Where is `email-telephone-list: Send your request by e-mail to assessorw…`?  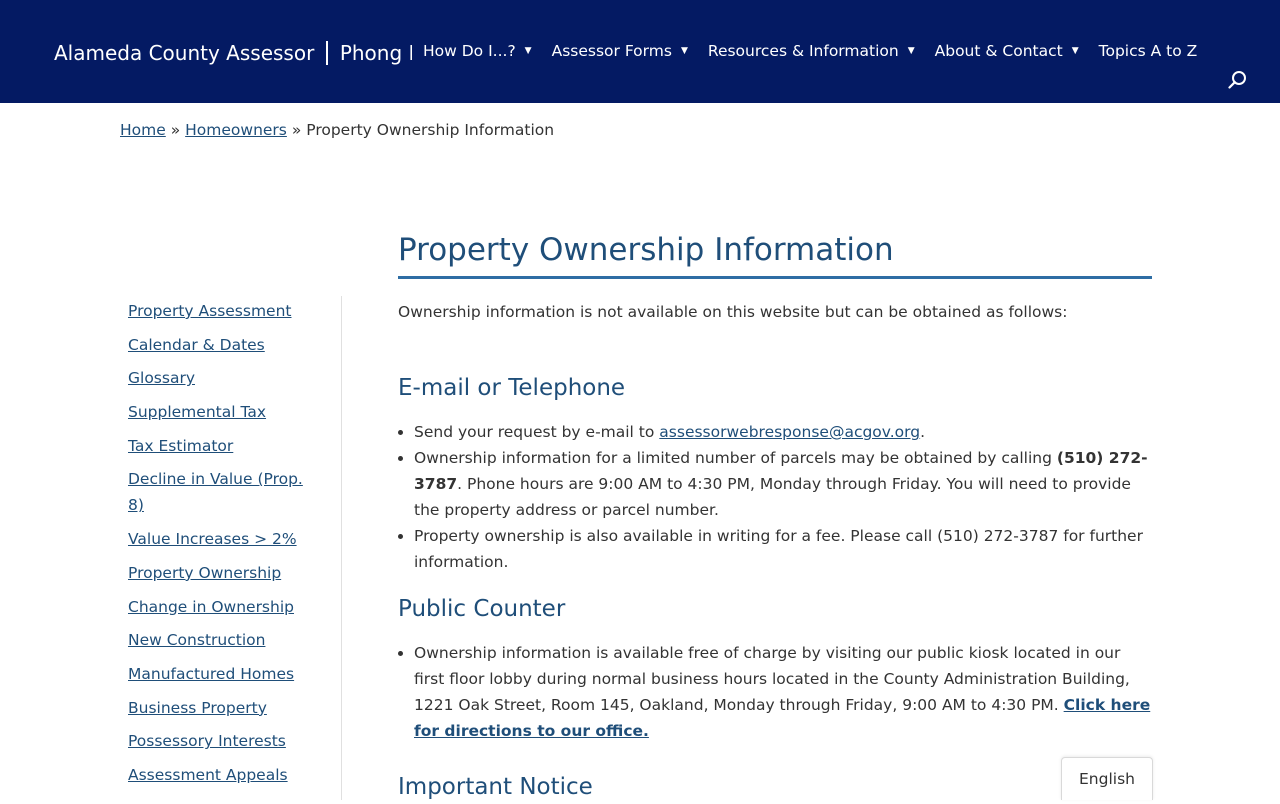 email-telephone-list: Send your request by e-mail to assessorw… is located at coordinates (775, 497).